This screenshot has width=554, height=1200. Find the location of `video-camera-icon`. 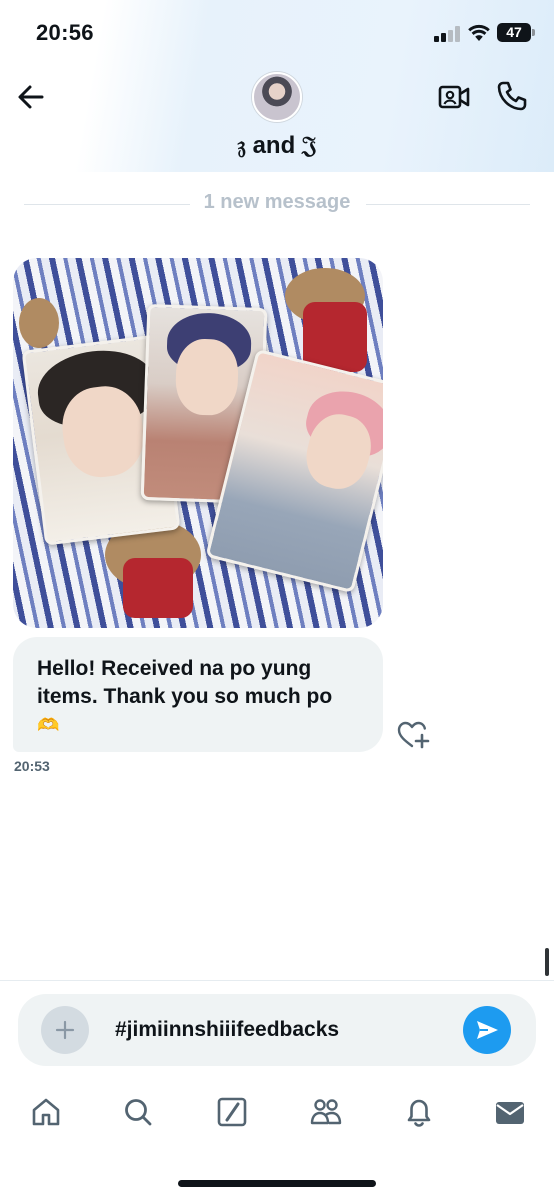

video-camera-icon is located at coordinates (454, 97).